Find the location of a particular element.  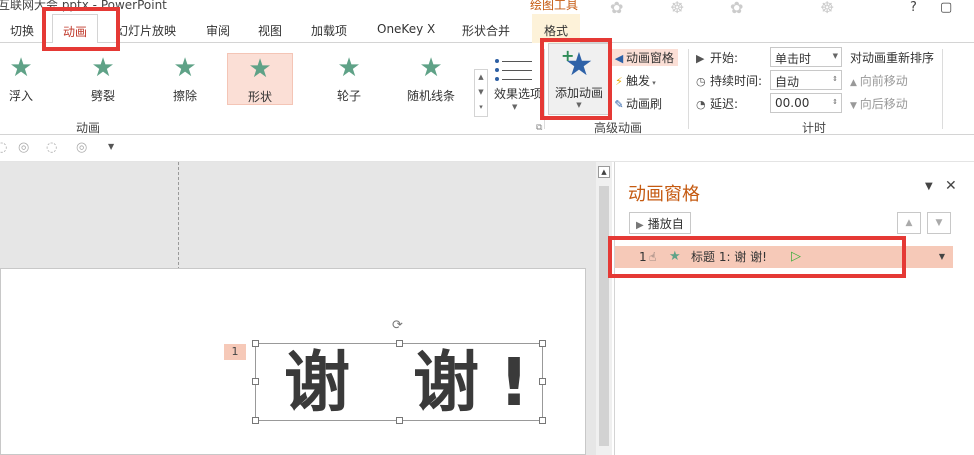

annotation-box-tab is located at coordinates (81, 29).